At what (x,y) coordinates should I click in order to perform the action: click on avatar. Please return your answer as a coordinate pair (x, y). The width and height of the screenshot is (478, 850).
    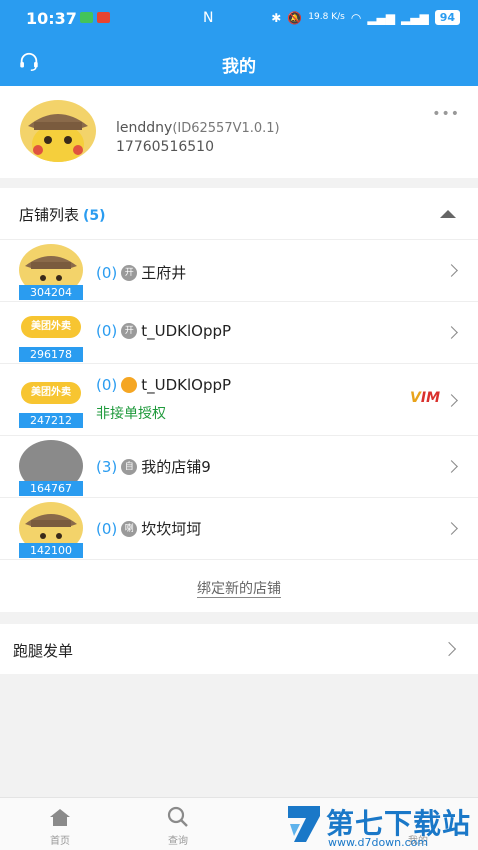
    Looking at the image, I should click on (58, 131).